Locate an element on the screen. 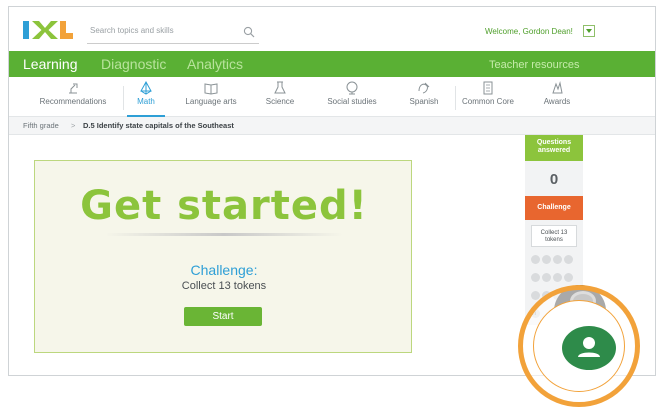 This screenshot has width=656, height=415. ixl-logo is located at coordinates (48, 30).